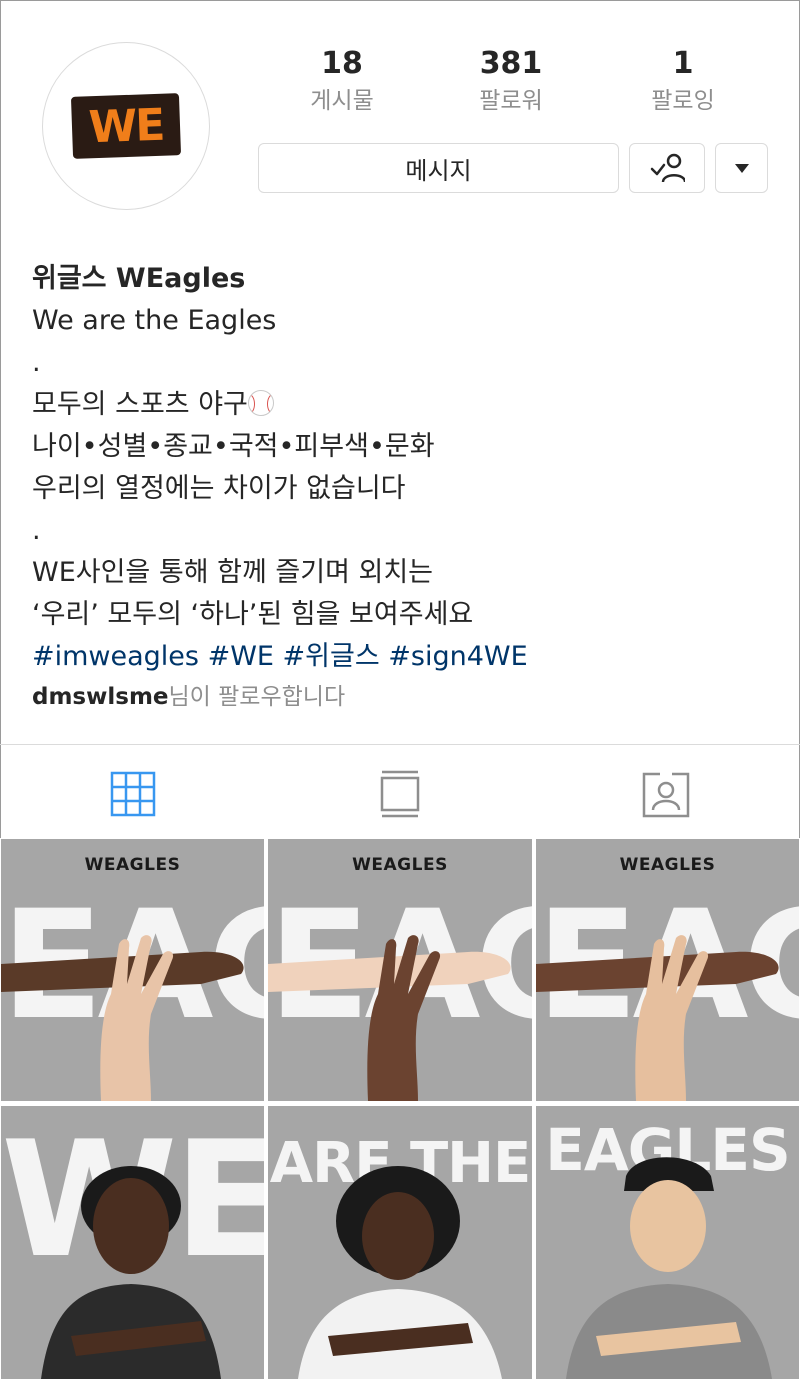 This screenshot has width=800, height=1379. Describe the element at coordinates (438, 168) in the screenshot. I see `message-button: 메시지` at that location.